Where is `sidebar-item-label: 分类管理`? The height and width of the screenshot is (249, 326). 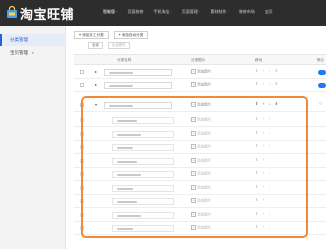 sidebar-item-label: 分类管理 is located at coordinates (19, 39).